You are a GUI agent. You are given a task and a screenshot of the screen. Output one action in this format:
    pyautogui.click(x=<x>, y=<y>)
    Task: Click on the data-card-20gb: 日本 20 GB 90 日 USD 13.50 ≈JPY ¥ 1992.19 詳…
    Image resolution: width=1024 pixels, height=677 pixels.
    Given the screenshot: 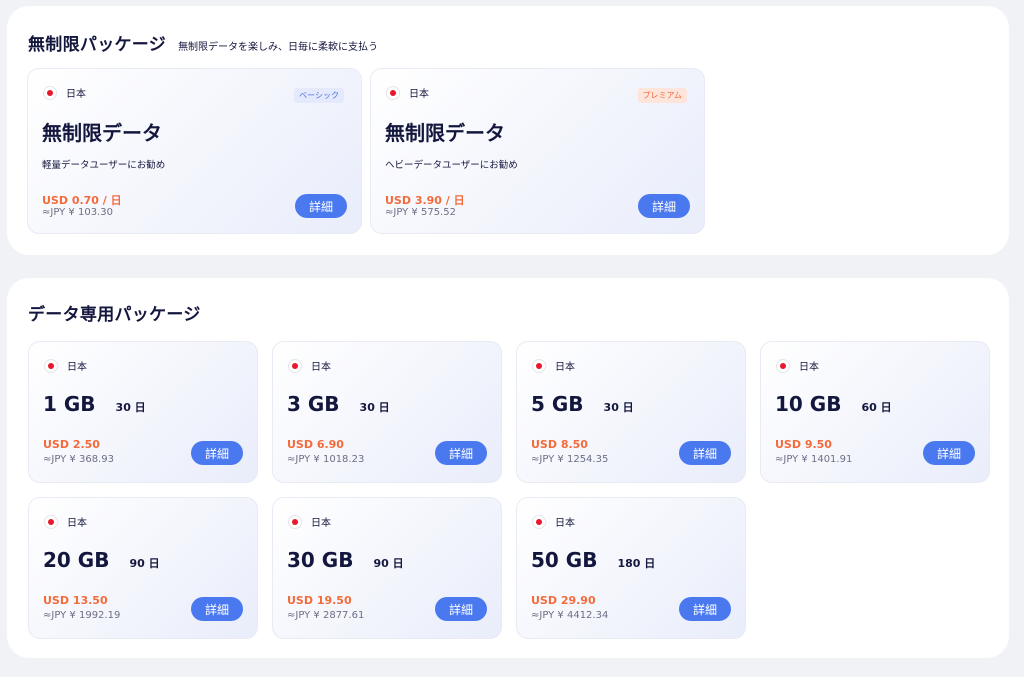 What is the action you would take?
    pyautogui.click(x=143, y=568)
    